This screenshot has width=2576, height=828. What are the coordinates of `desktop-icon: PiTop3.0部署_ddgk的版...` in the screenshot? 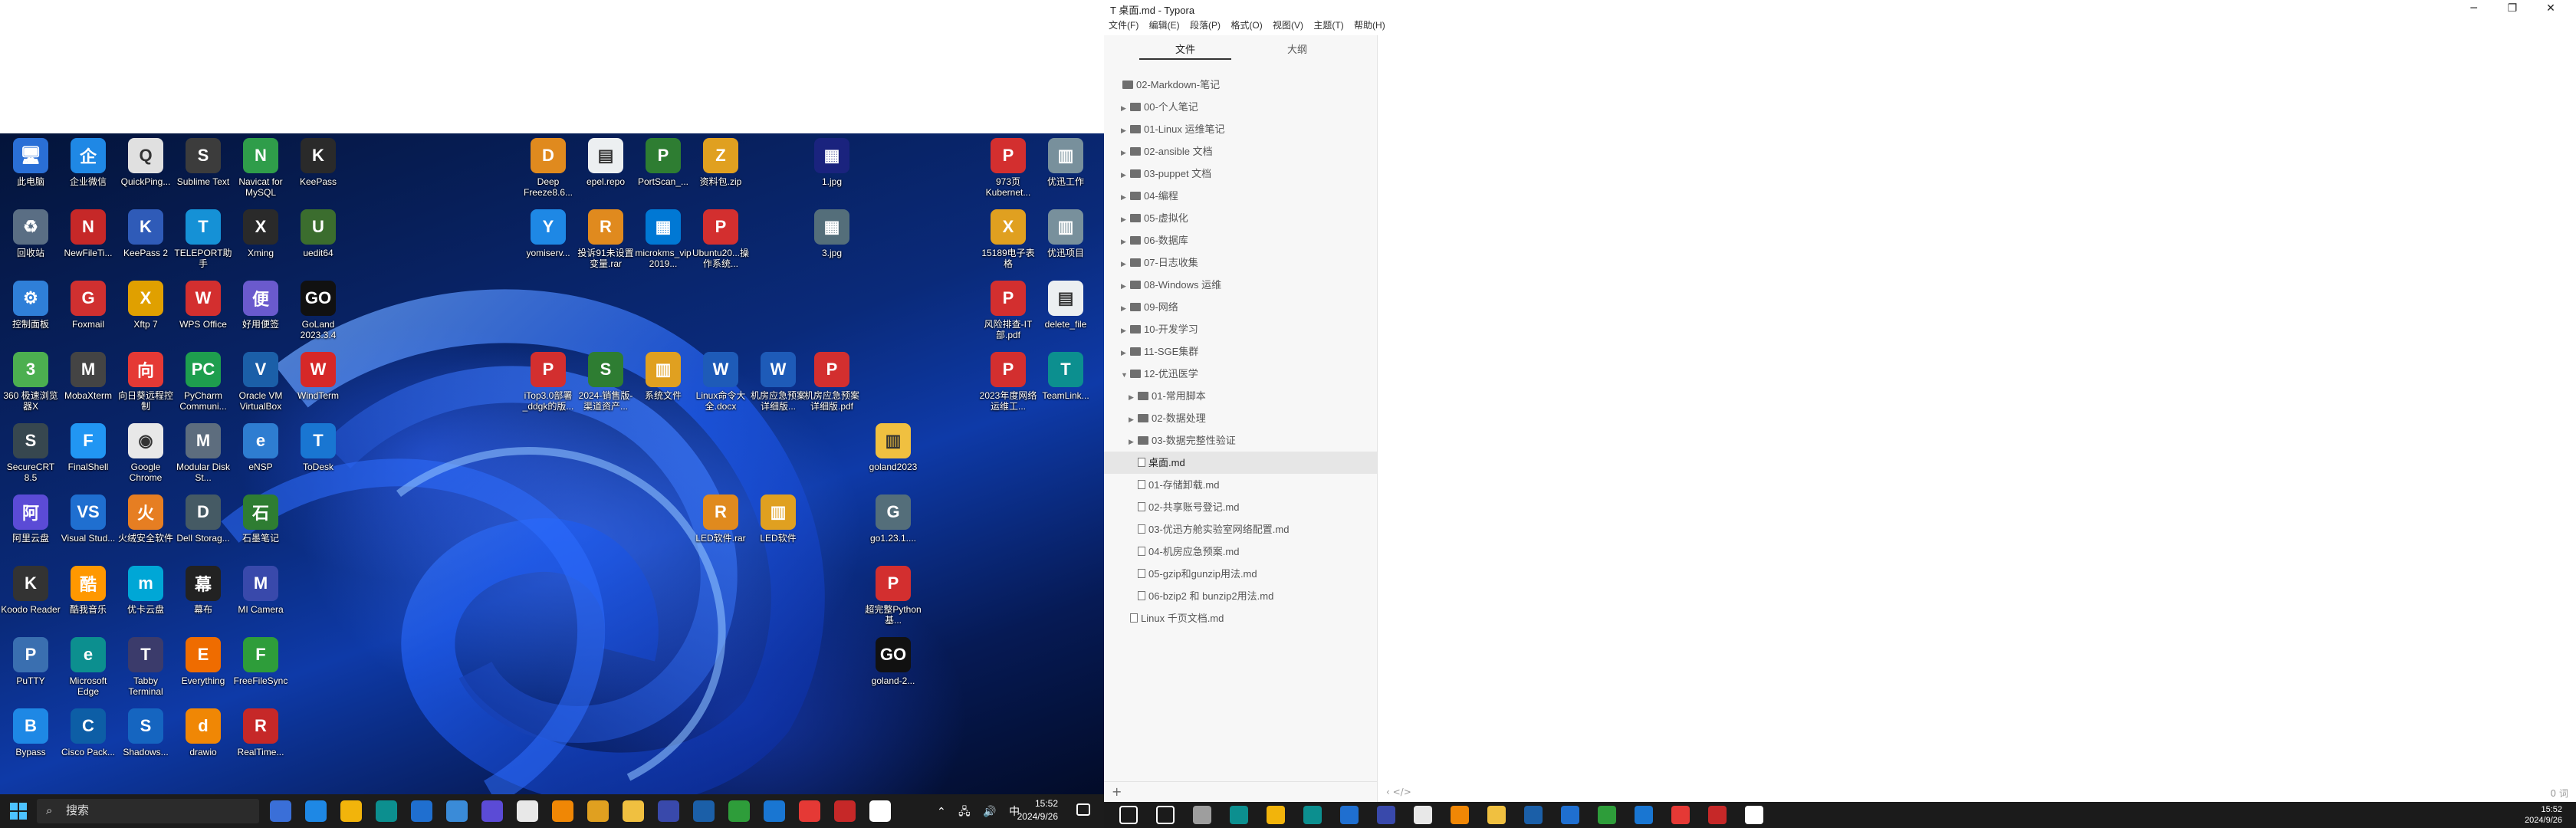 It's located at (548, 382).